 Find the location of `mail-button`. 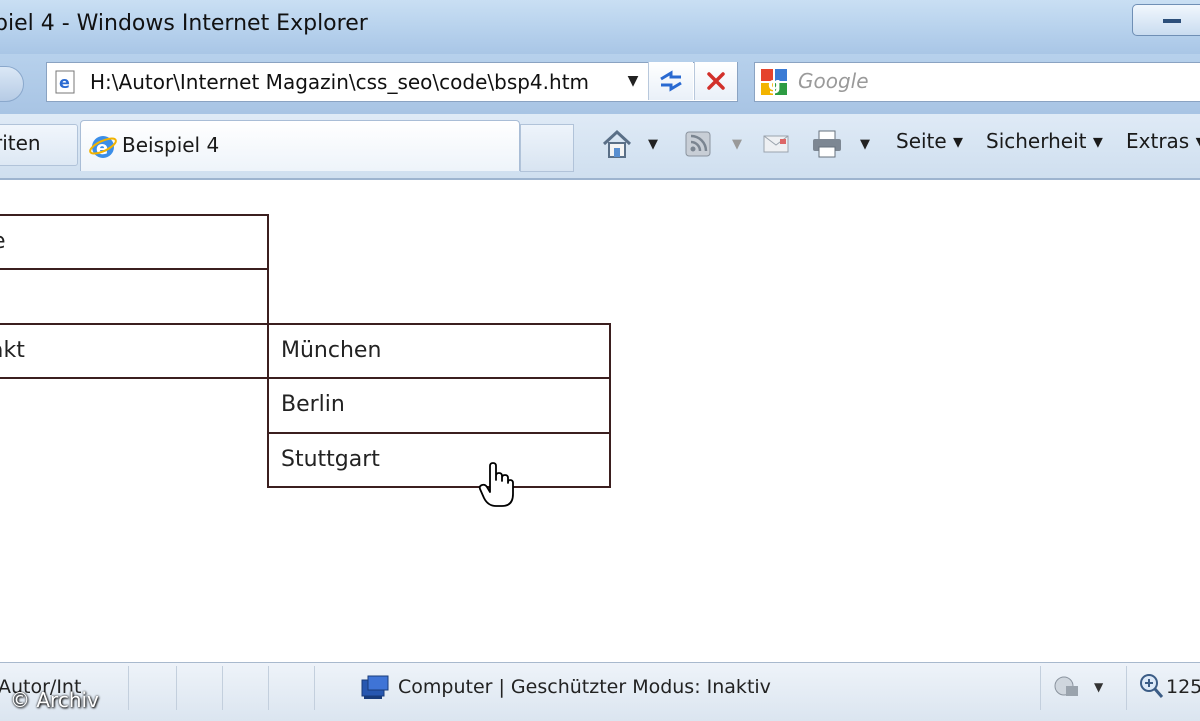

mail-button is located at coordinates (776, 144).